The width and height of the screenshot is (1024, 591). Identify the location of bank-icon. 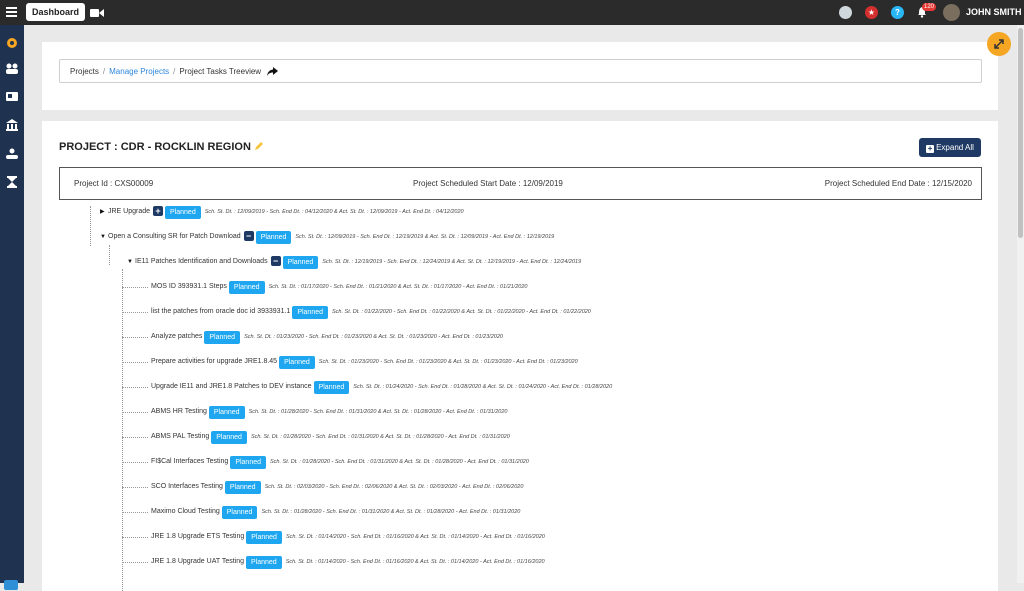
(12, 125).